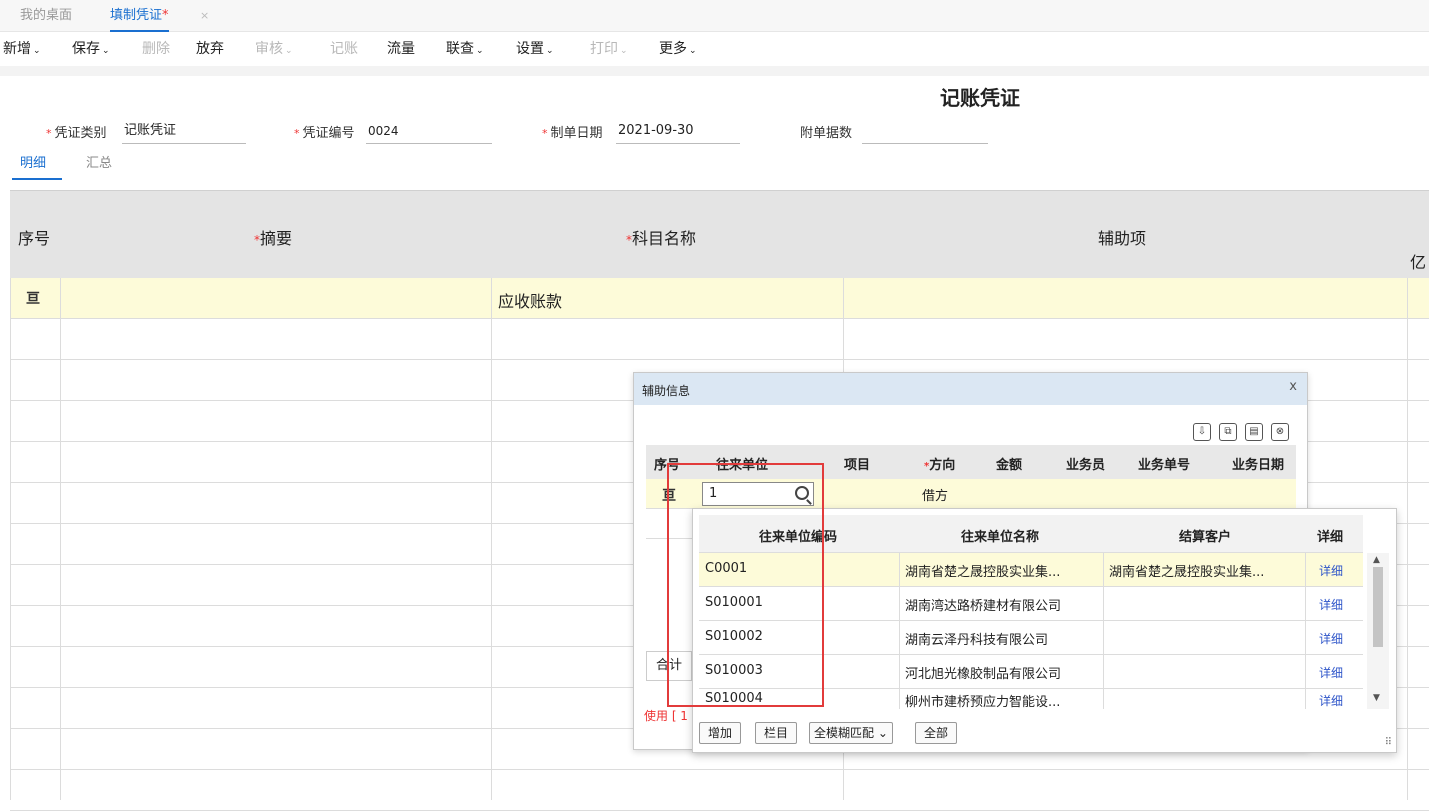 The height and width of the screenshot is (811, 1429). Describe the element at coordinates (851, 733) in the screenshot. I see `match-mode-select: 全模糊匹配 ⌄` at that location.